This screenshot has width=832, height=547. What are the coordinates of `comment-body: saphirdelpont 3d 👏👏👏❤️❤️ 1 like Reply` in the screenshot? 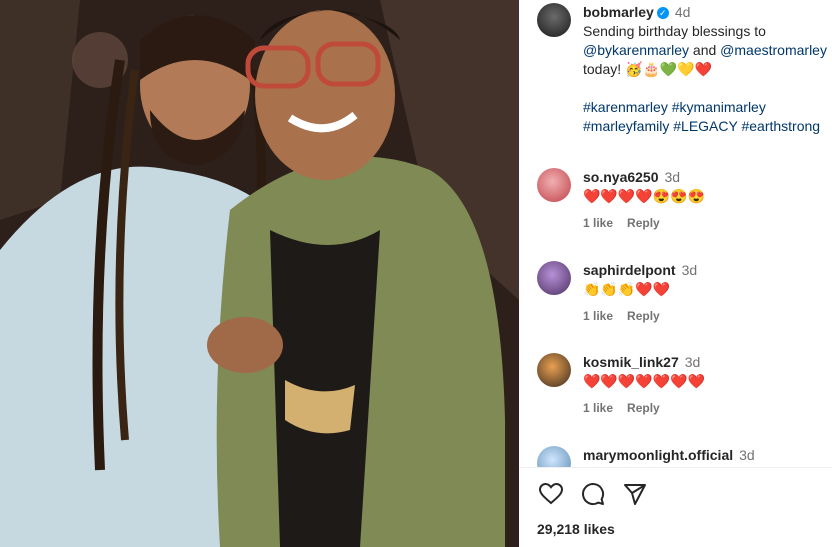 It's located at (707, 293).